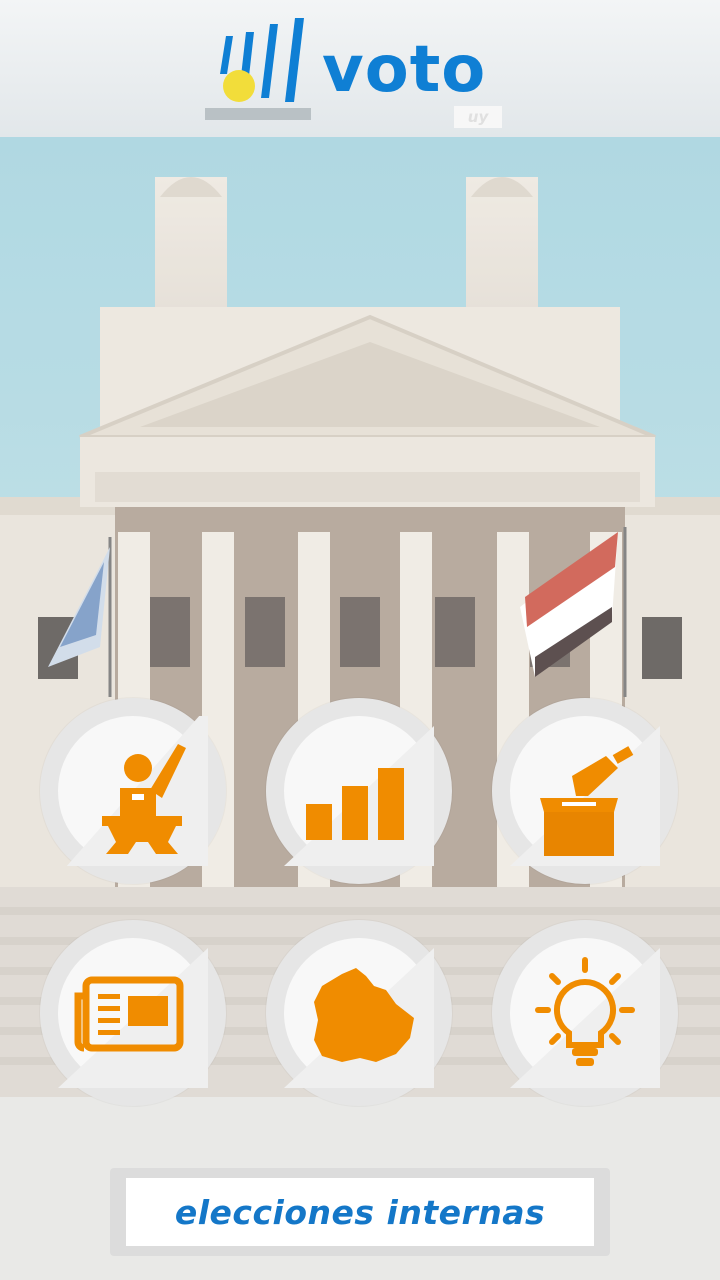 This screenshot has height=1280, width=720. Describe the element at coordinates (404, 70) in the screenshot. I see `app-title: voto` at that location.